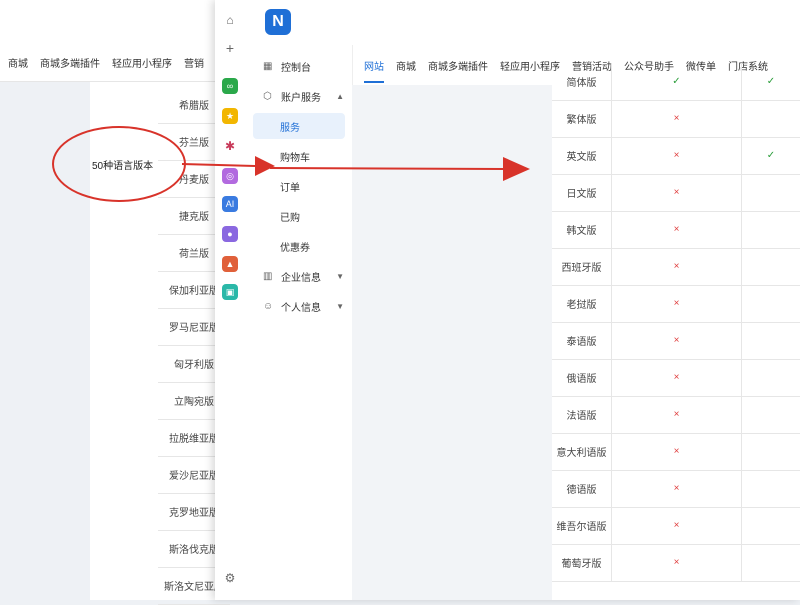 This screenshot has width=800, height=605. Describe the element at coordinates (387, 168) in the screenshot. I see `arrow-line-long` at that location.